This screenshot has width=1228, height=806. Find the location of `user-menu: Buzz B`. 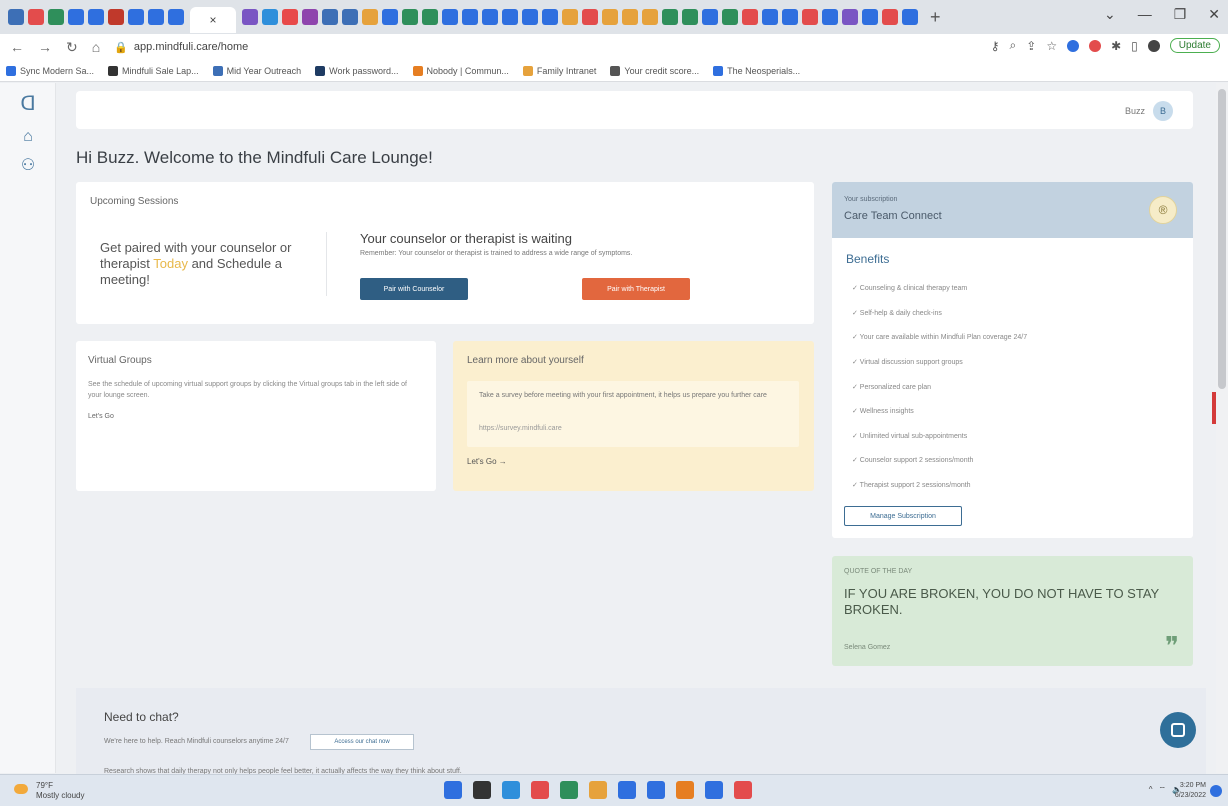

user-menu: Buzz B is located at coordinates (1149, 111).